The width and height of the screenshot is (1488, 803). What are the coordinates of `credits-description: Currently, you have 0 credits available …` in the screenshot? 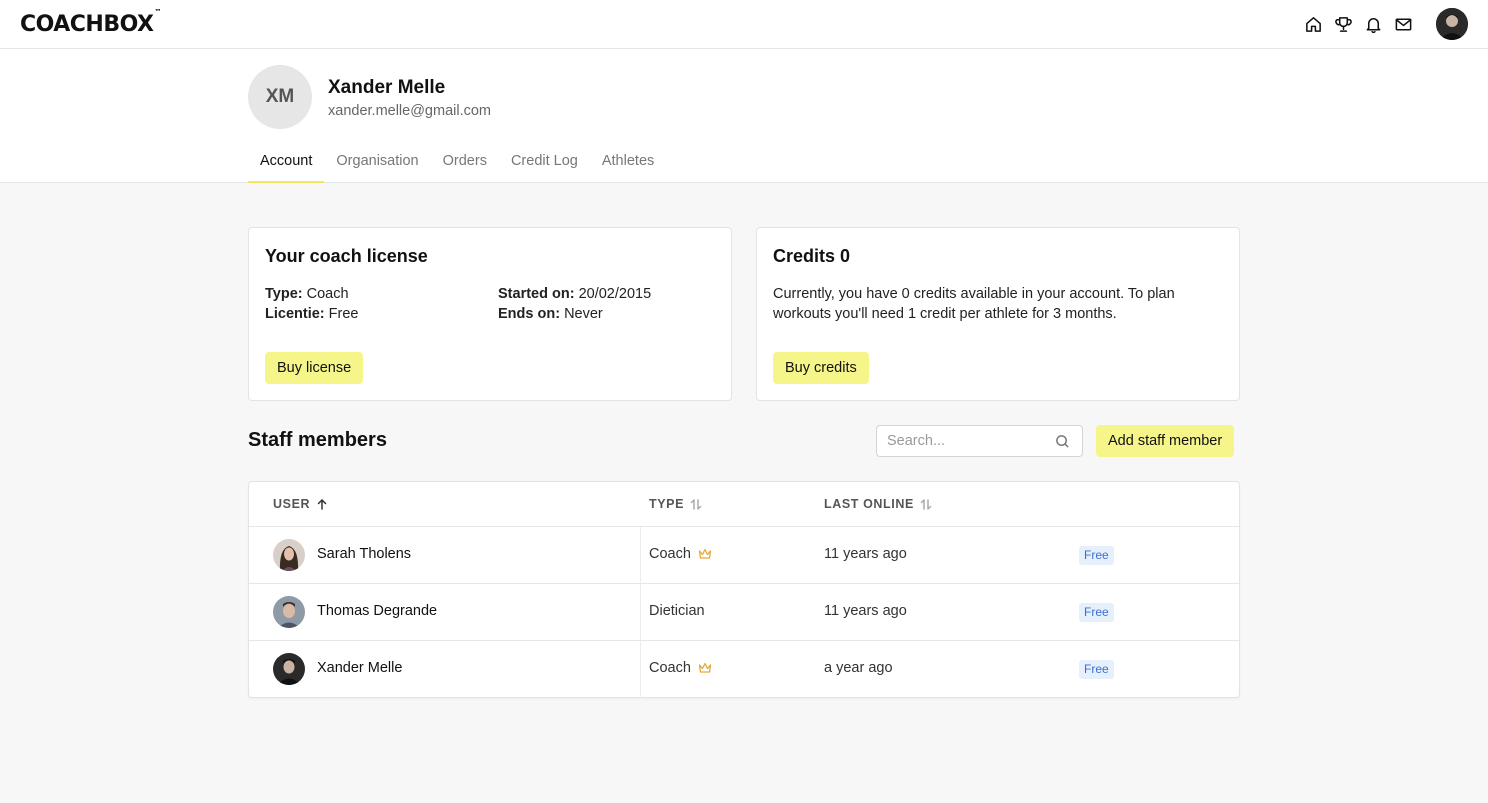 It's located at (974, 304).